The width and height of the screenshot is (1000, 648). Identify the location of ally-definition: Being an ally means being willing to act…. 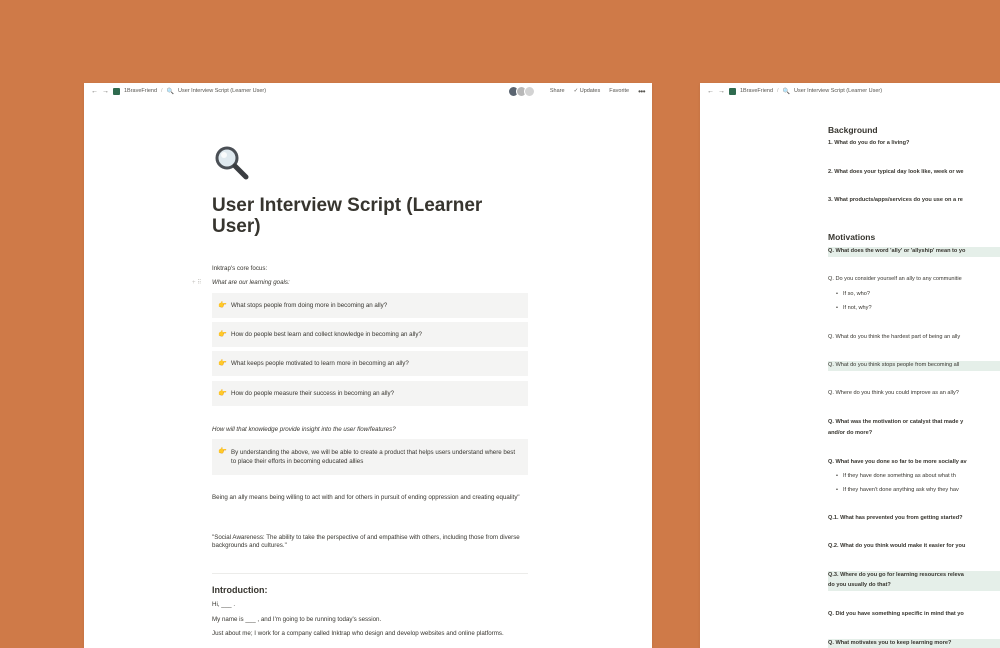
(366, 497).